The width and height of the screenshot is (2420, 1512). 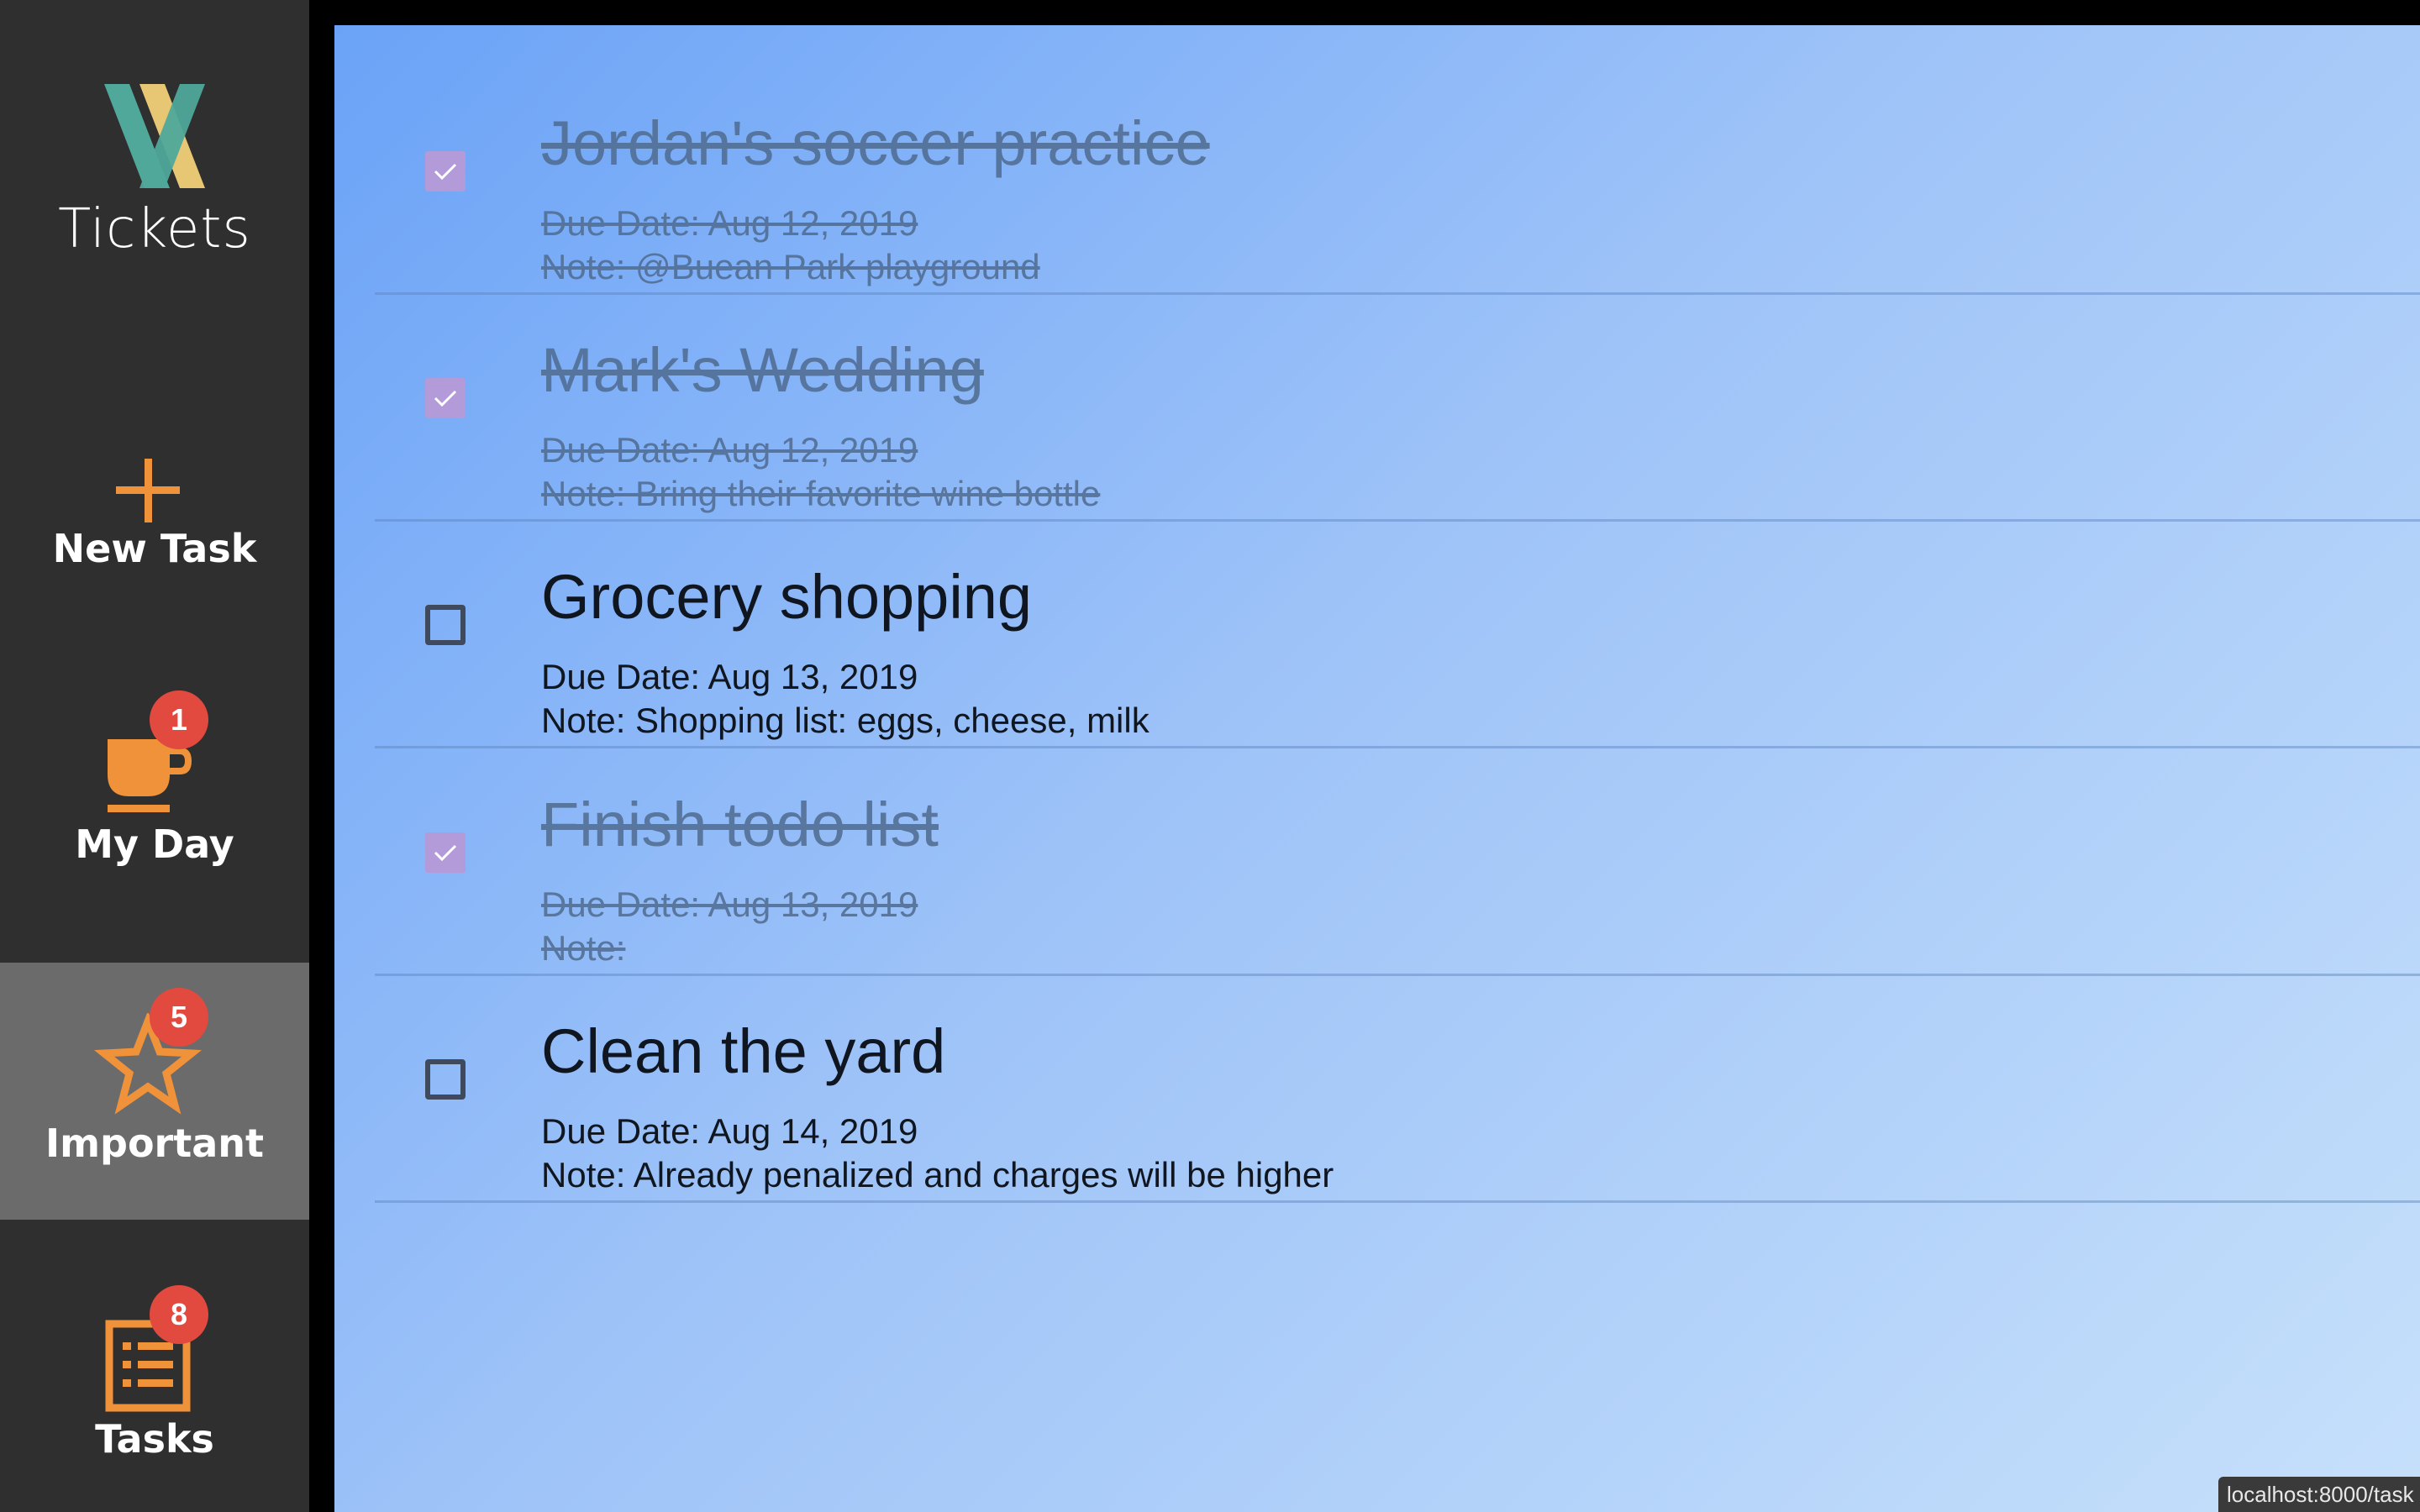 I want to click on task-title: Finish todo list, so click(x=740, y=824).